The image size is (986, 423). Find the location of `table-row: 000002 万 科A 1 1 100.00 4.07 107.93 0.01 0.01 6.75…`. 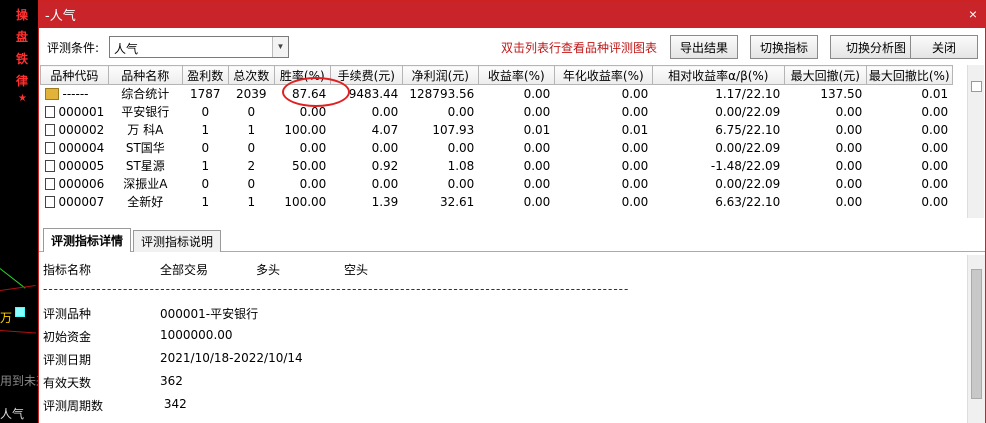

table-row: 000002 万 科A 1 1 100.00 4.07 107.93 0.01 0.01 6.75… is located at coordinates (497, 130).